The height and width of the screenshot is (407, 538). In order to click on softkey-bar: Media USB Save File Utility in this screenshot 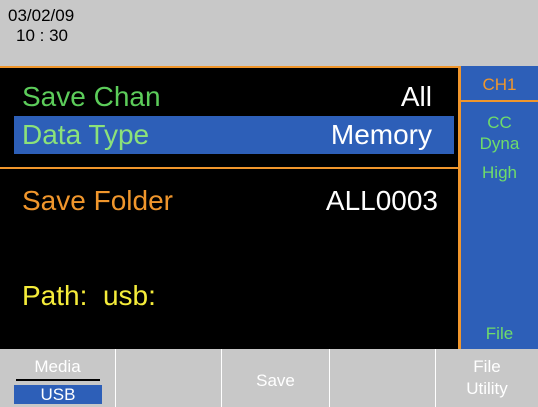, I will do `click(269, 378)`.